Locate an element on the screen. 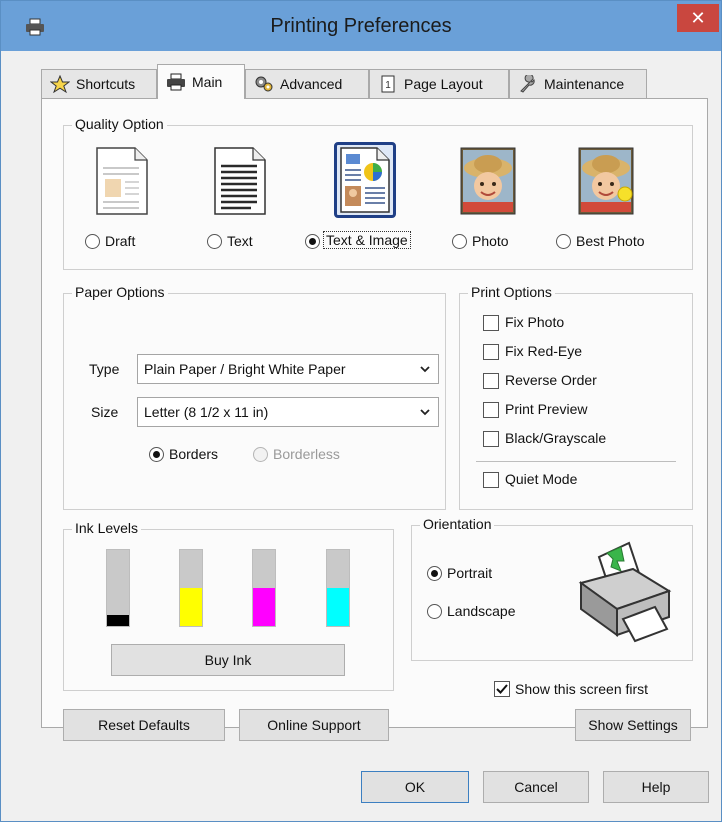 This screenshot has height=822, width=722. draft-document-icon is located at coordinates (122, 181).